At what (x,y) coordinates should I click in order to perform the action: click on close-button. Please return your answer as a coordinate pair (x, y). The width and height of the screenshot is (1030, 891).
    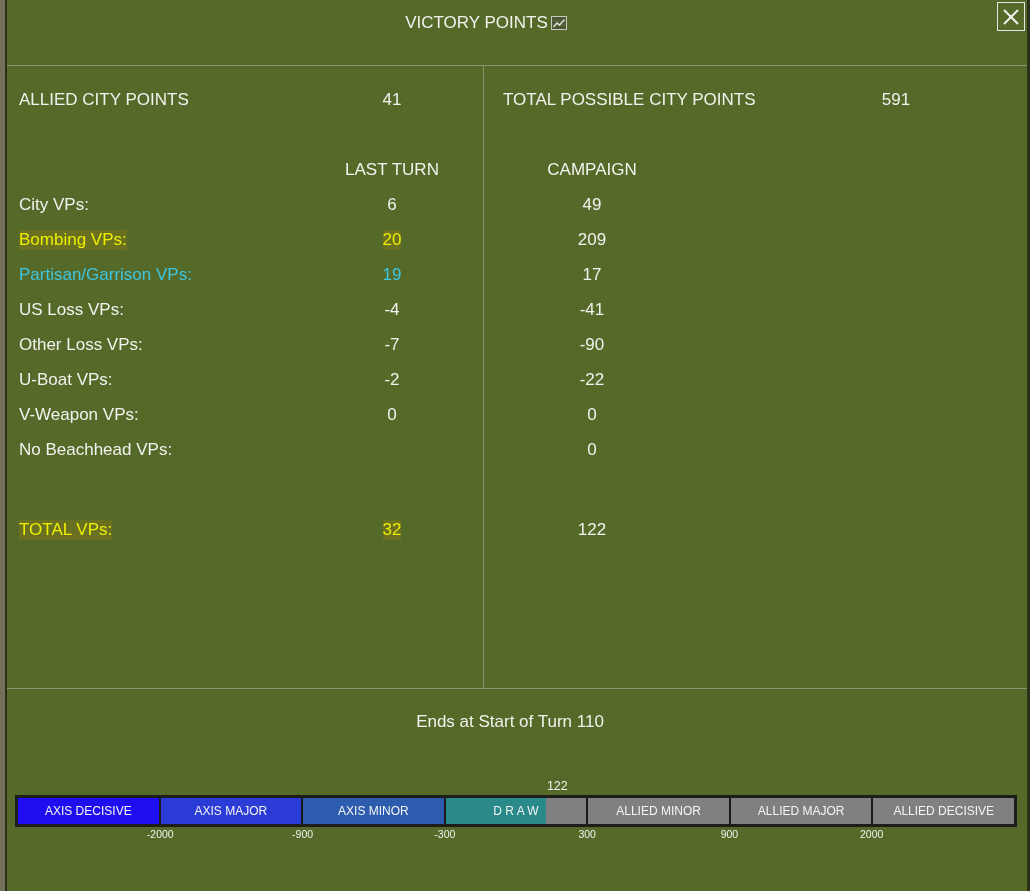
    Looking at the image, I should click on (1011, 16).